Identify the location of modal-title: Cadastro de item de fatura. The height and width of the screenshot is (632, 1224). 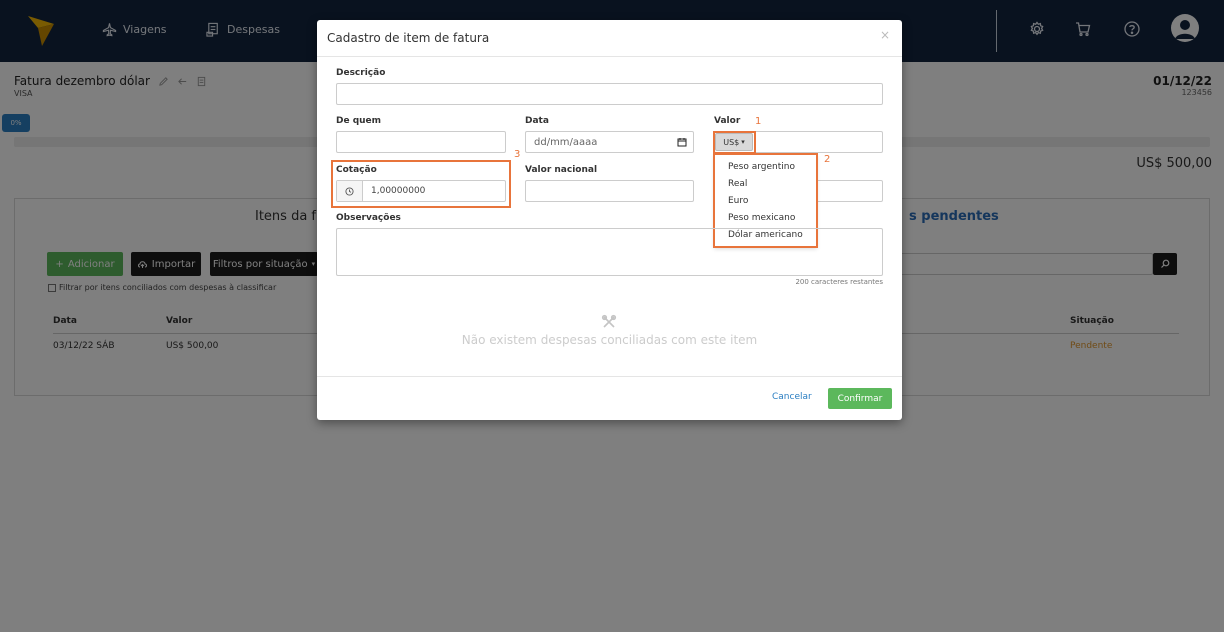
(408, 38).